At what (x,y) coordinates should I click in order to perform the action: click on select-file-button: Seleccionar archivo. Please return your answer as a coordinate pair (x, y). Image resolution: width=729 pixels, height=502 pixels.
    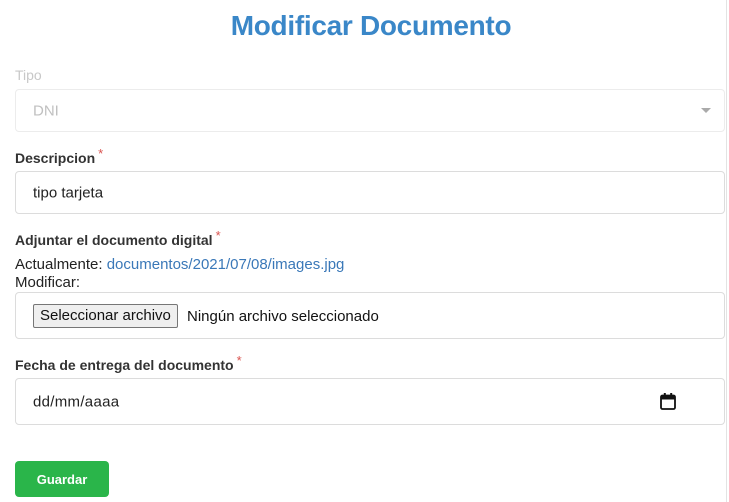
    Looking at the image, I should click on (105, 316).